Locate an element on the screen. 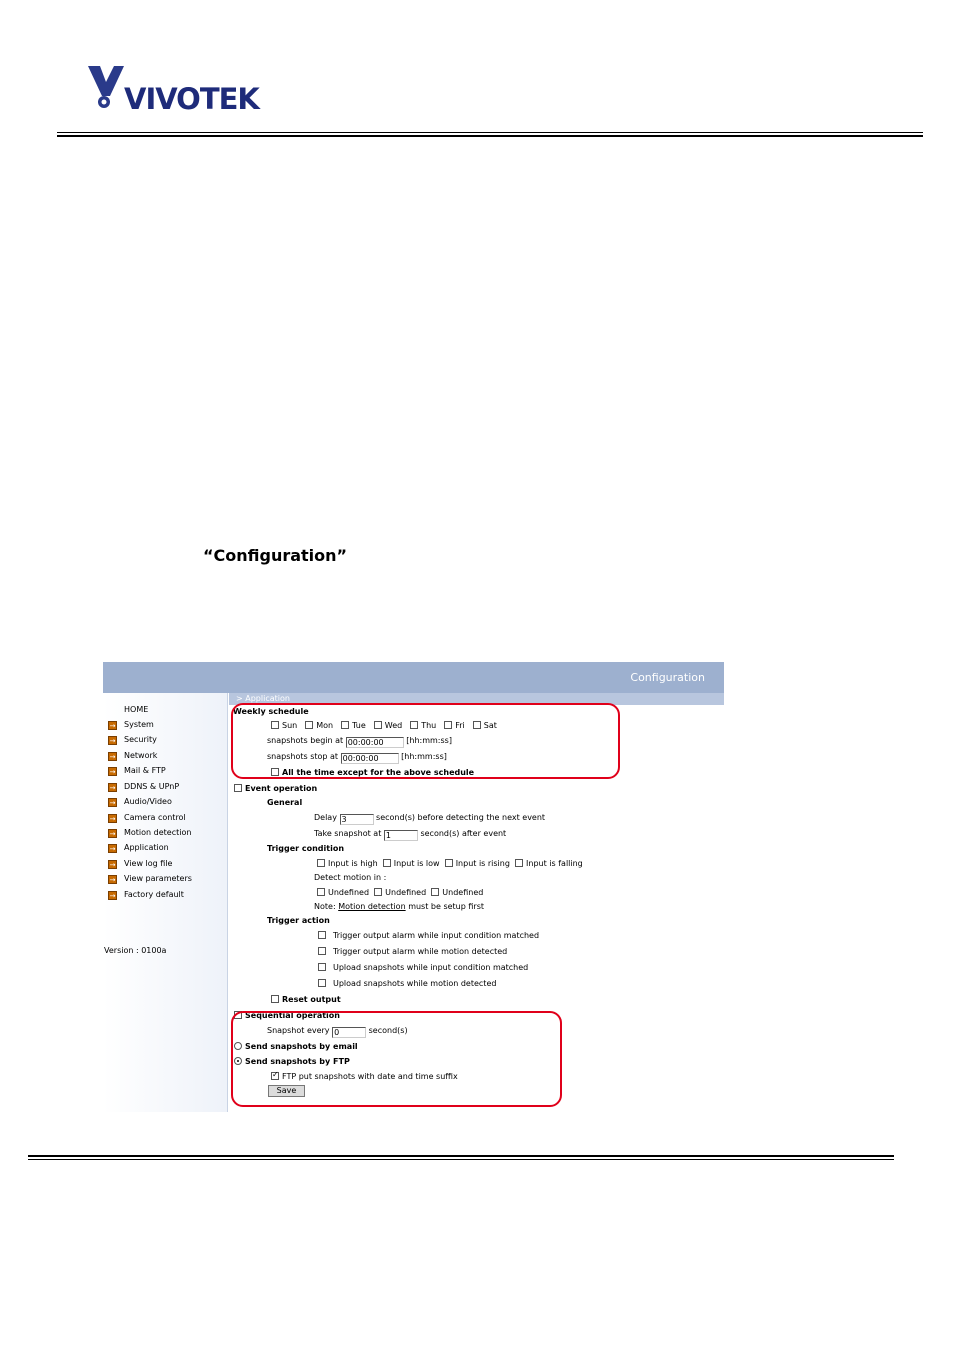 The image size is (954, 1351). sidebar-item-mail-ftp: → Mail & FTP is located at coordinates (137, 771).